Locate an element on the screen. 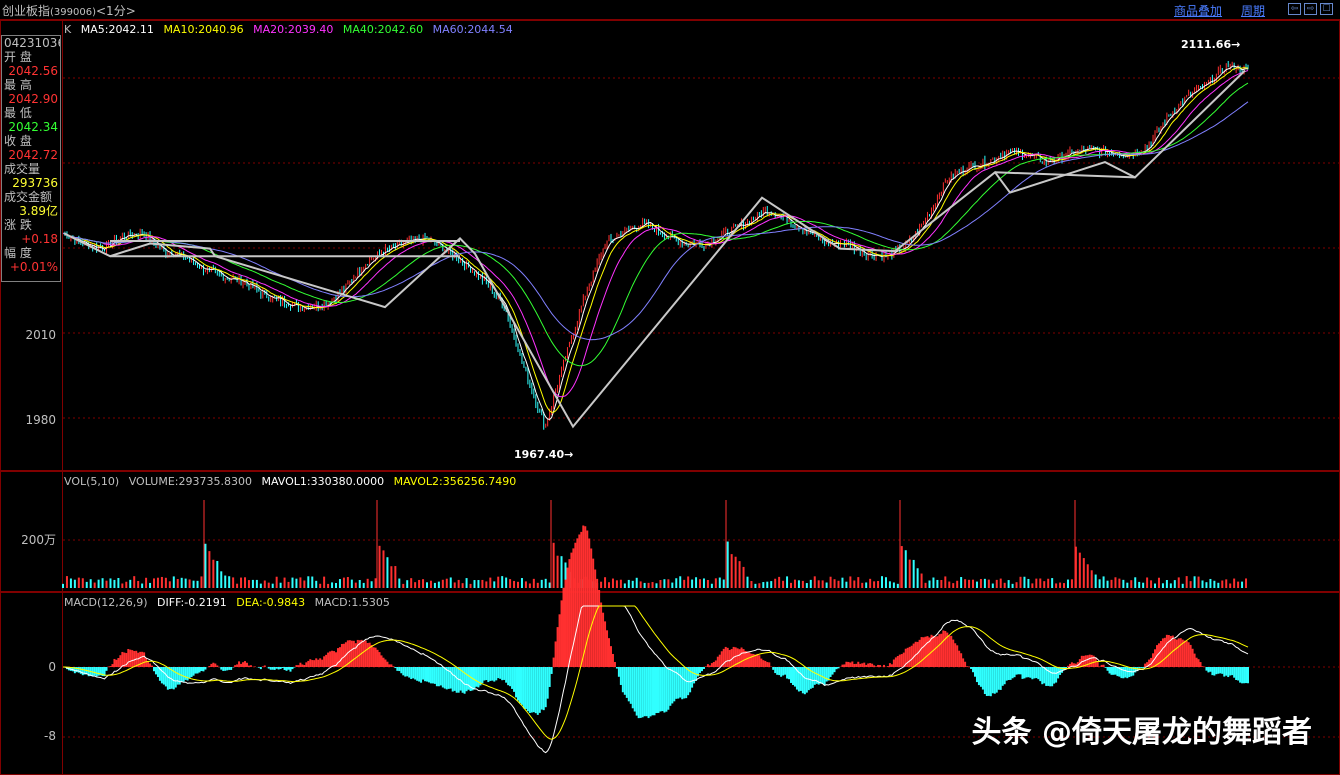  price-tick-2010: 2010 is located at coordinates (40, 335).